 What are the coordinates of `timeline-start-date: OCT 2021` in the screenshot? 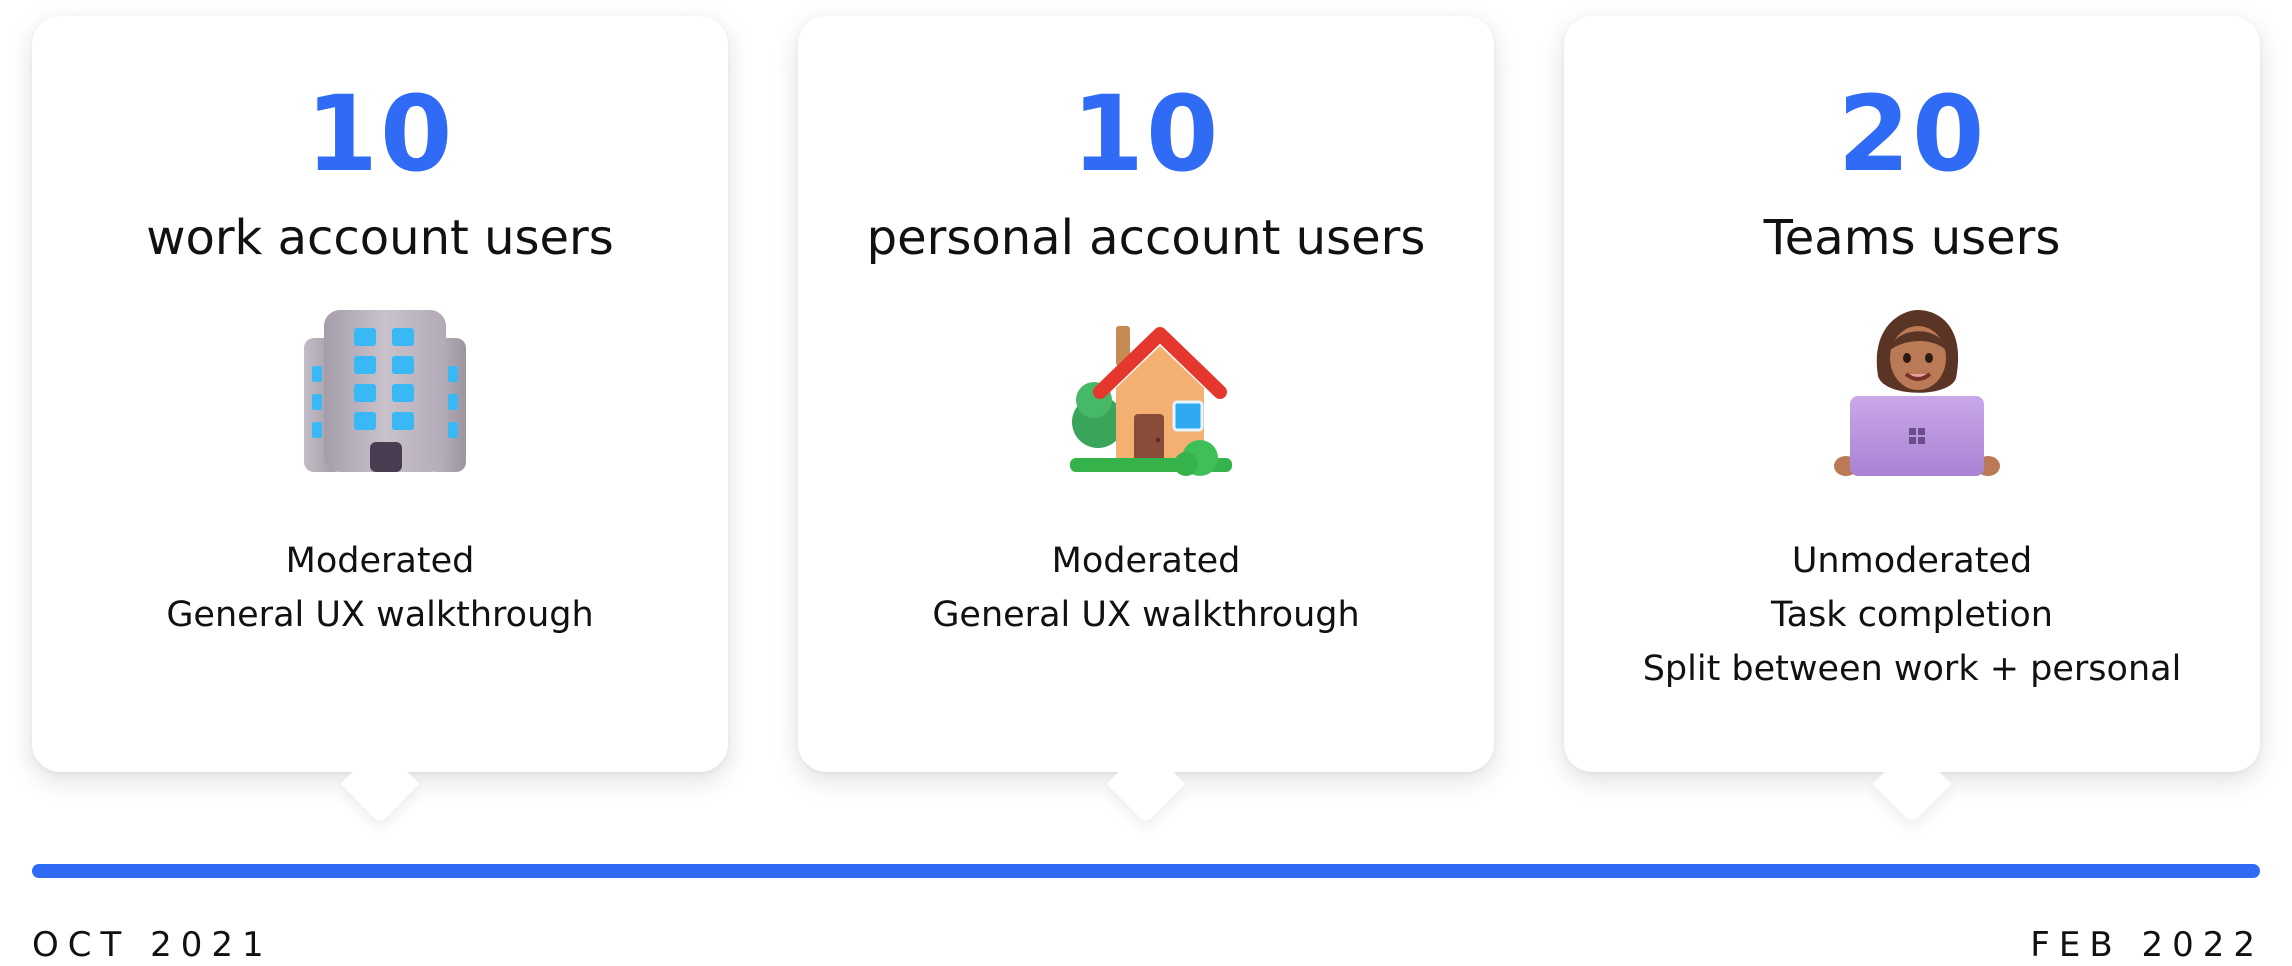 It's located at (152, 945).